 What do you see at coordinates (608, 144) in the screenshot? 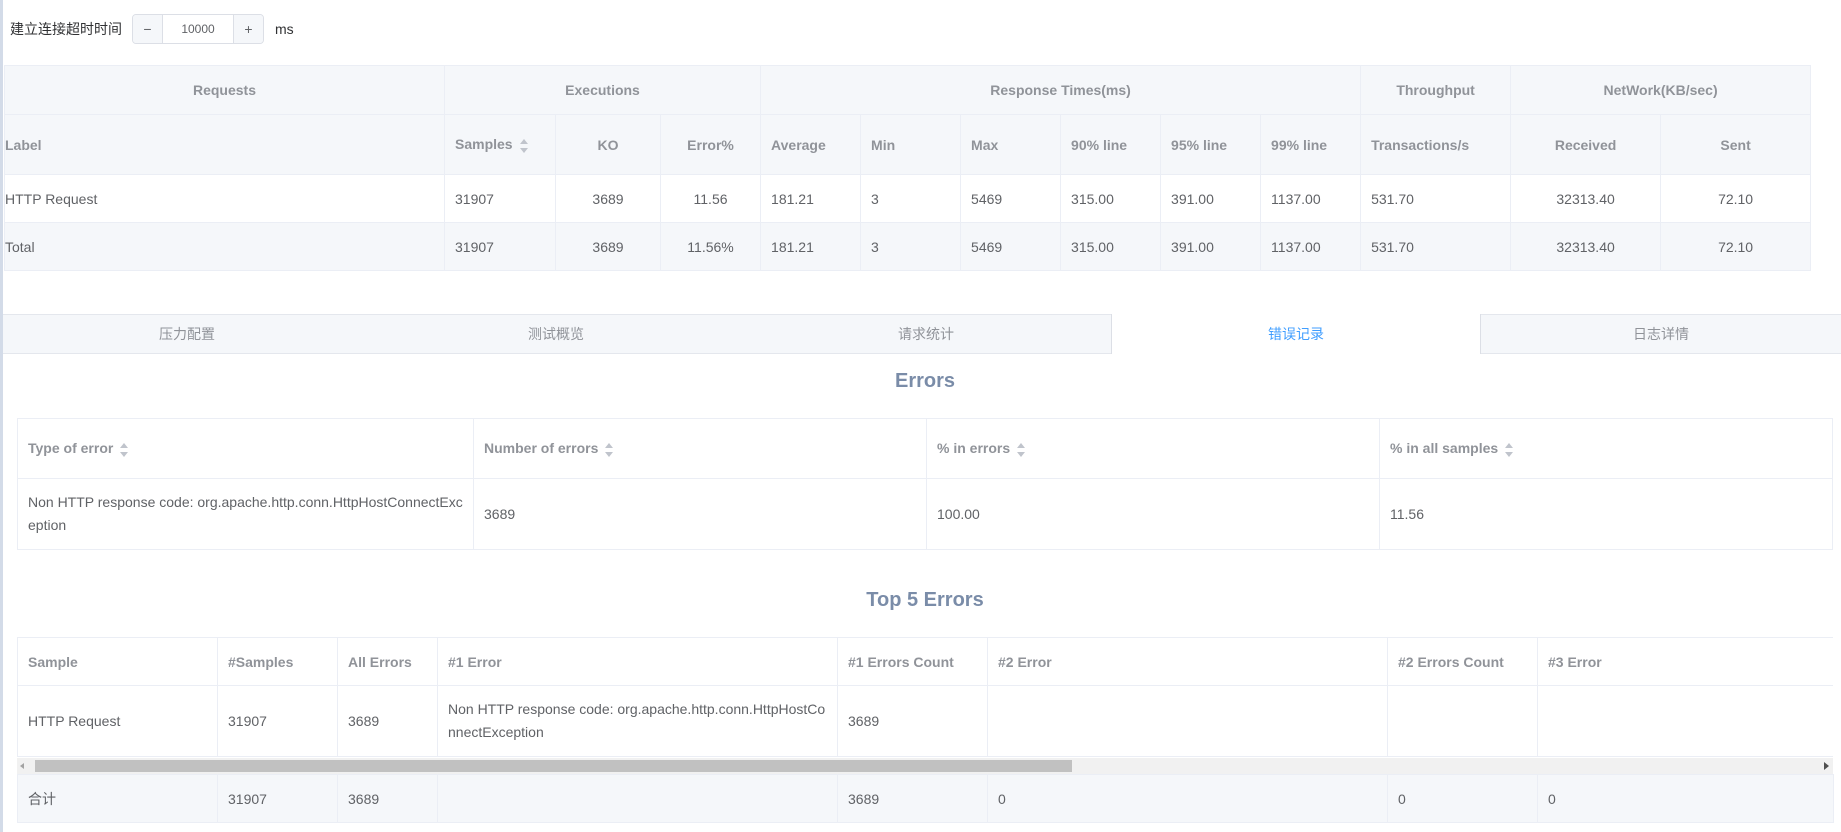
I see `column-header-ko: KO` at bounding box center [608, 144].